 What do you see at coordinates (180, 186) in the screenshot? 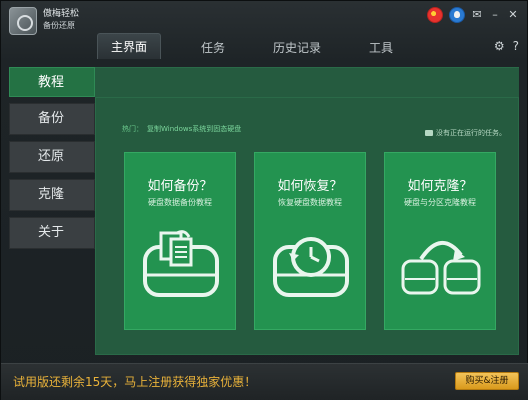
I see `card-title: 如何备份？` at bounding box center [180, 186].